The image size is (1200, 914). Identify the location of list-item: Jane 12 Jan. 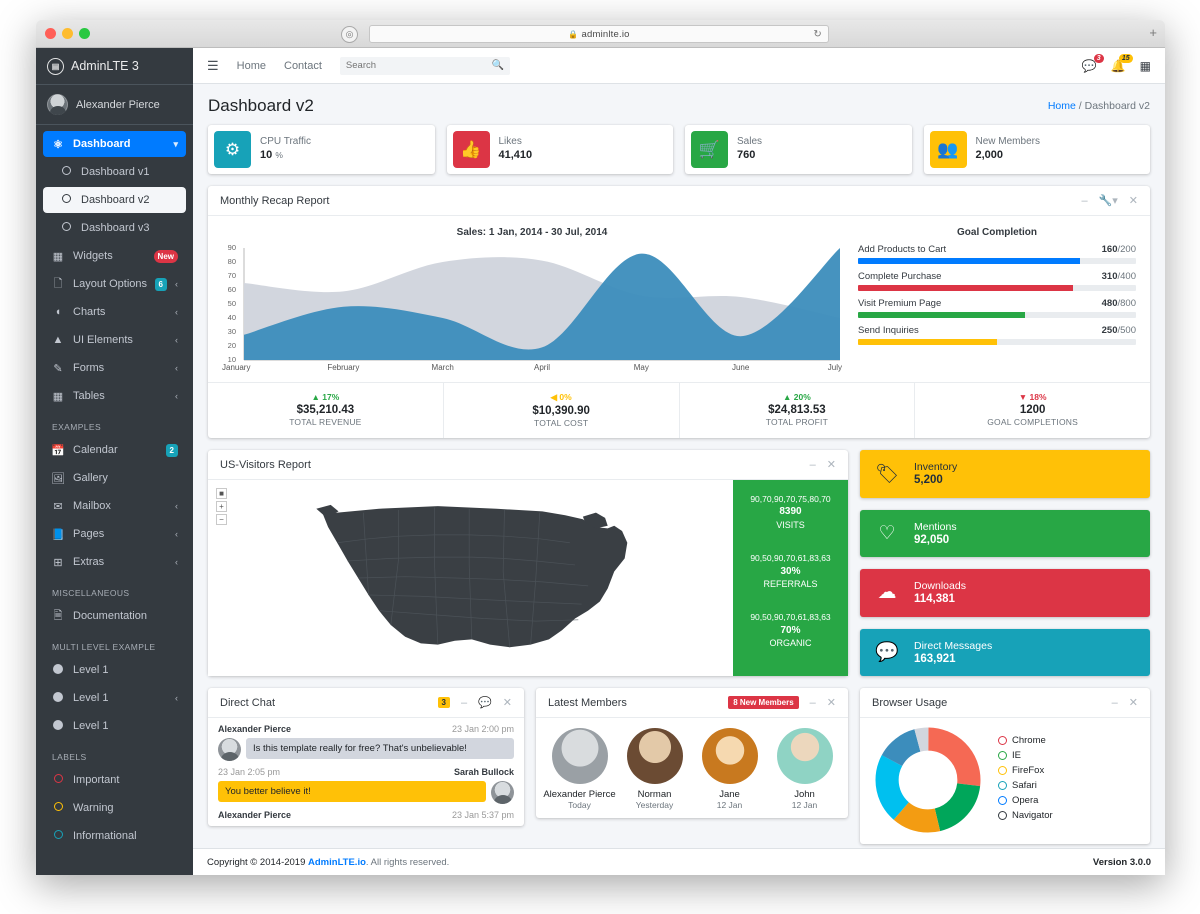
(729, 769).